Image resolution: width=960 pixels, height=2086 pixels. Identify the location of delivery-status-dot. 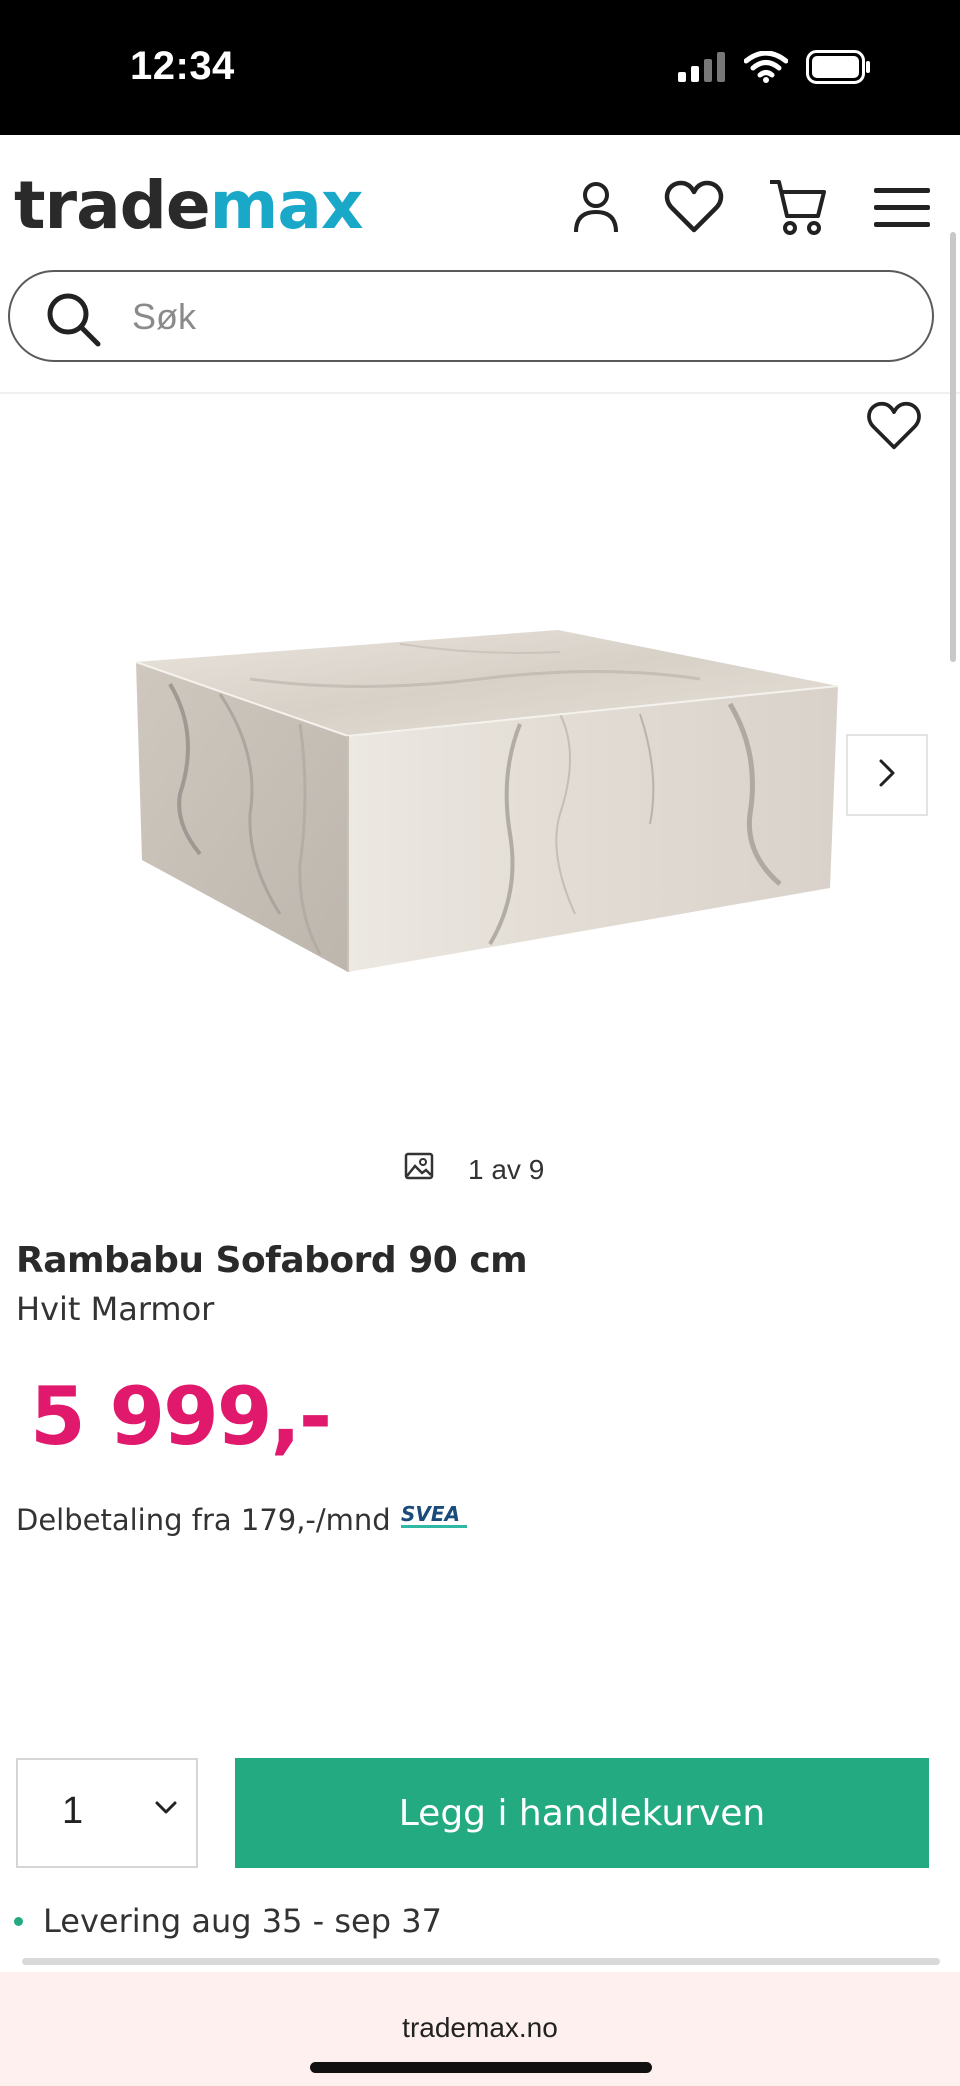
(18, 1921).